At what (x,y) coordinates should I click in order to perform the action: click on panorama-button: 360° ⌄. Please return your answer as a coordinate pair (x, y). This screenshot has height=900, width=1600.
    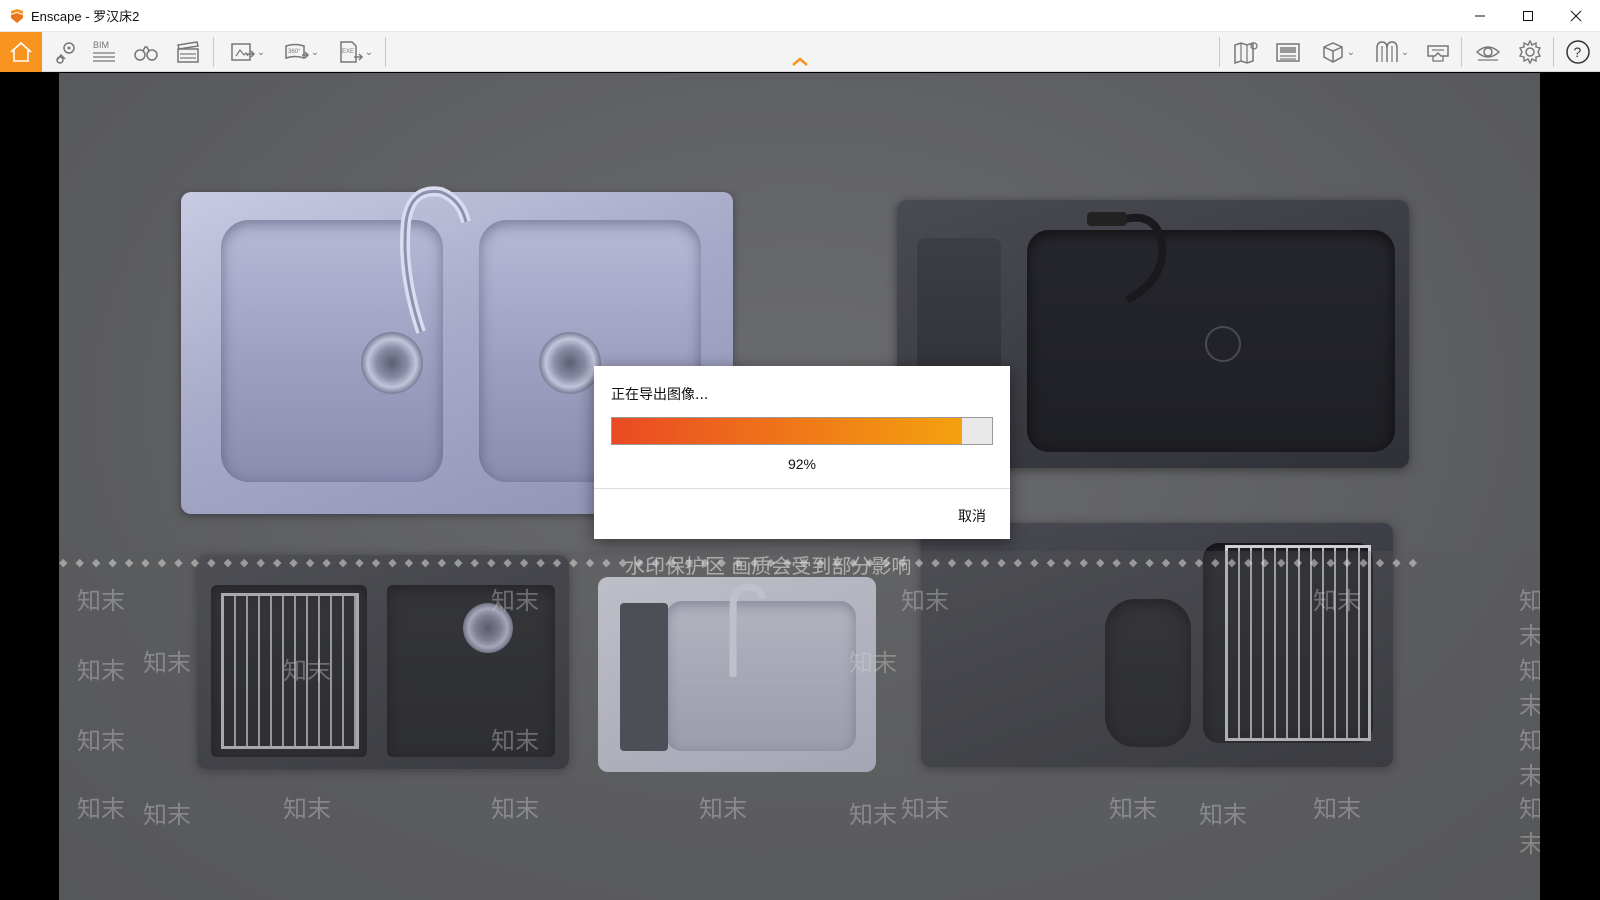
    Looking at the image, I should click on (301, 52).